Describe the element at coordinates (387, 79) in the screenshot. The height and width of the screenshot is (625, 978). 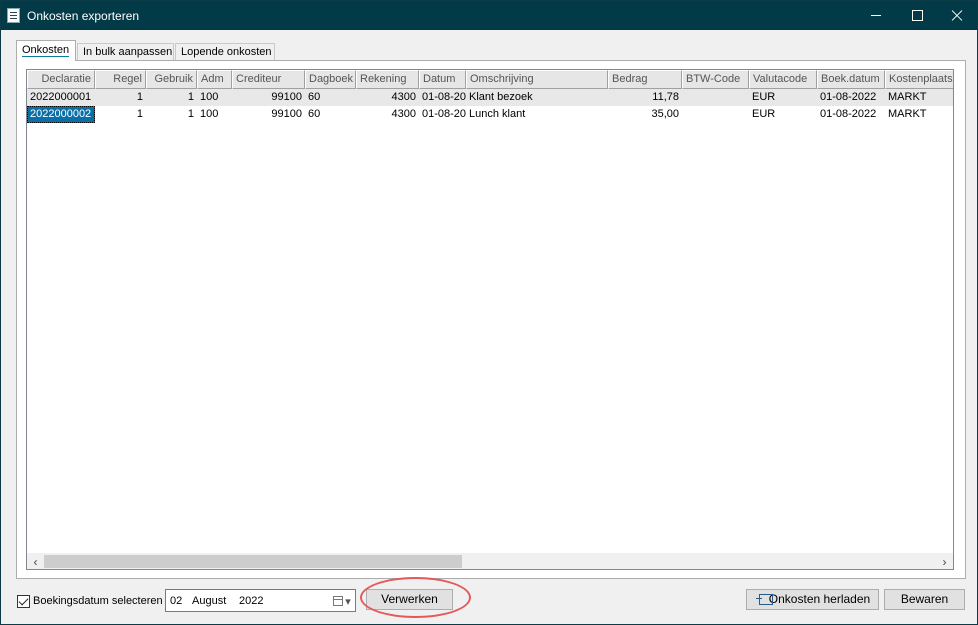
I see `column-header-rekening: Rekening` at that location.